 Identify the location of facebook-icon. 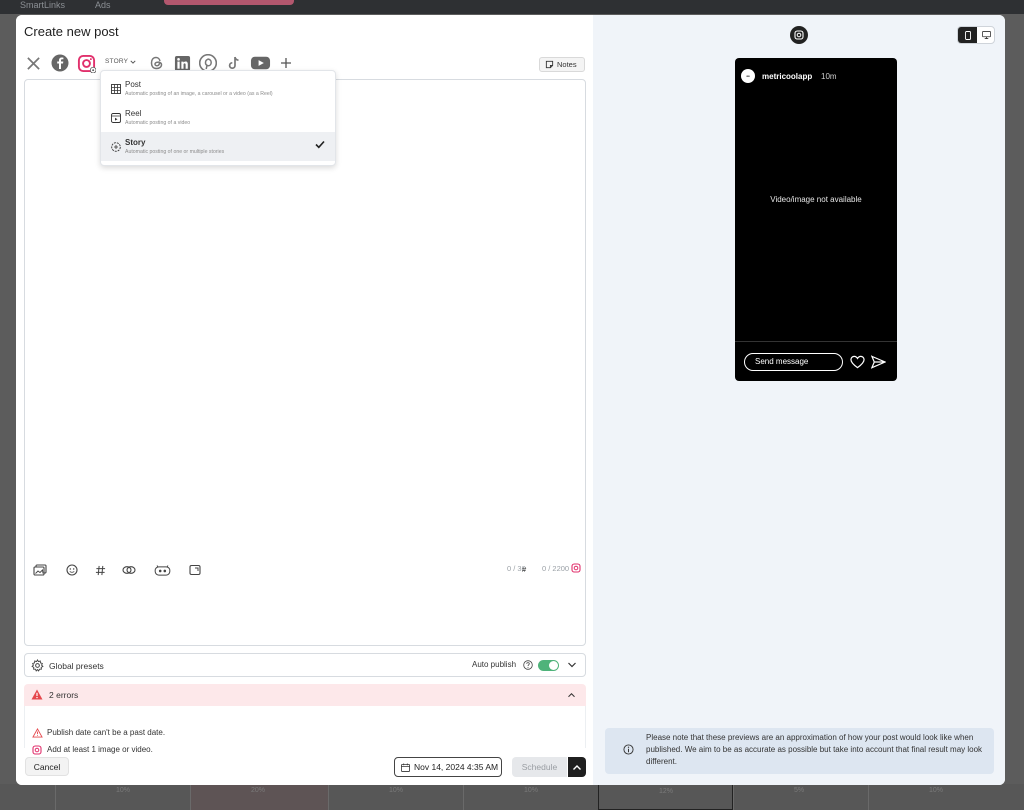
(60, 63).